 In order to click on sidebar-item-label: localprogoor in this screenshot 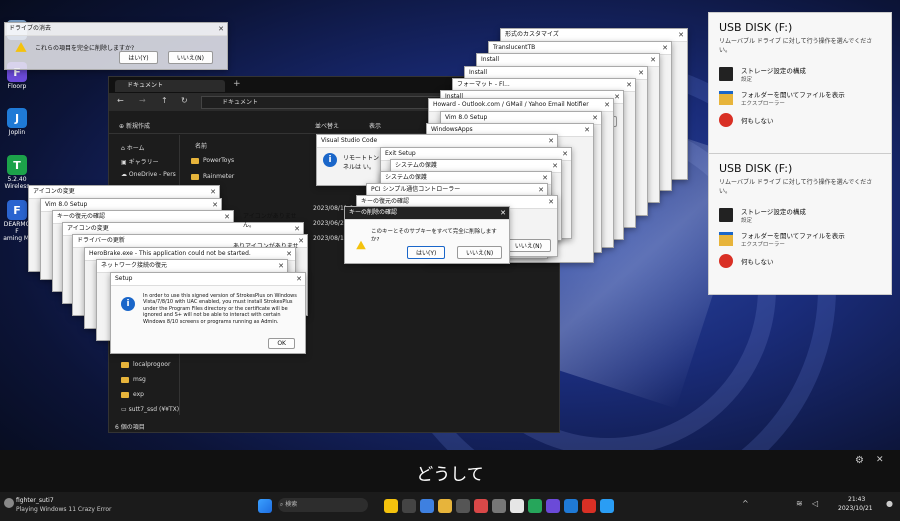, I will do `click(152, 364)`.